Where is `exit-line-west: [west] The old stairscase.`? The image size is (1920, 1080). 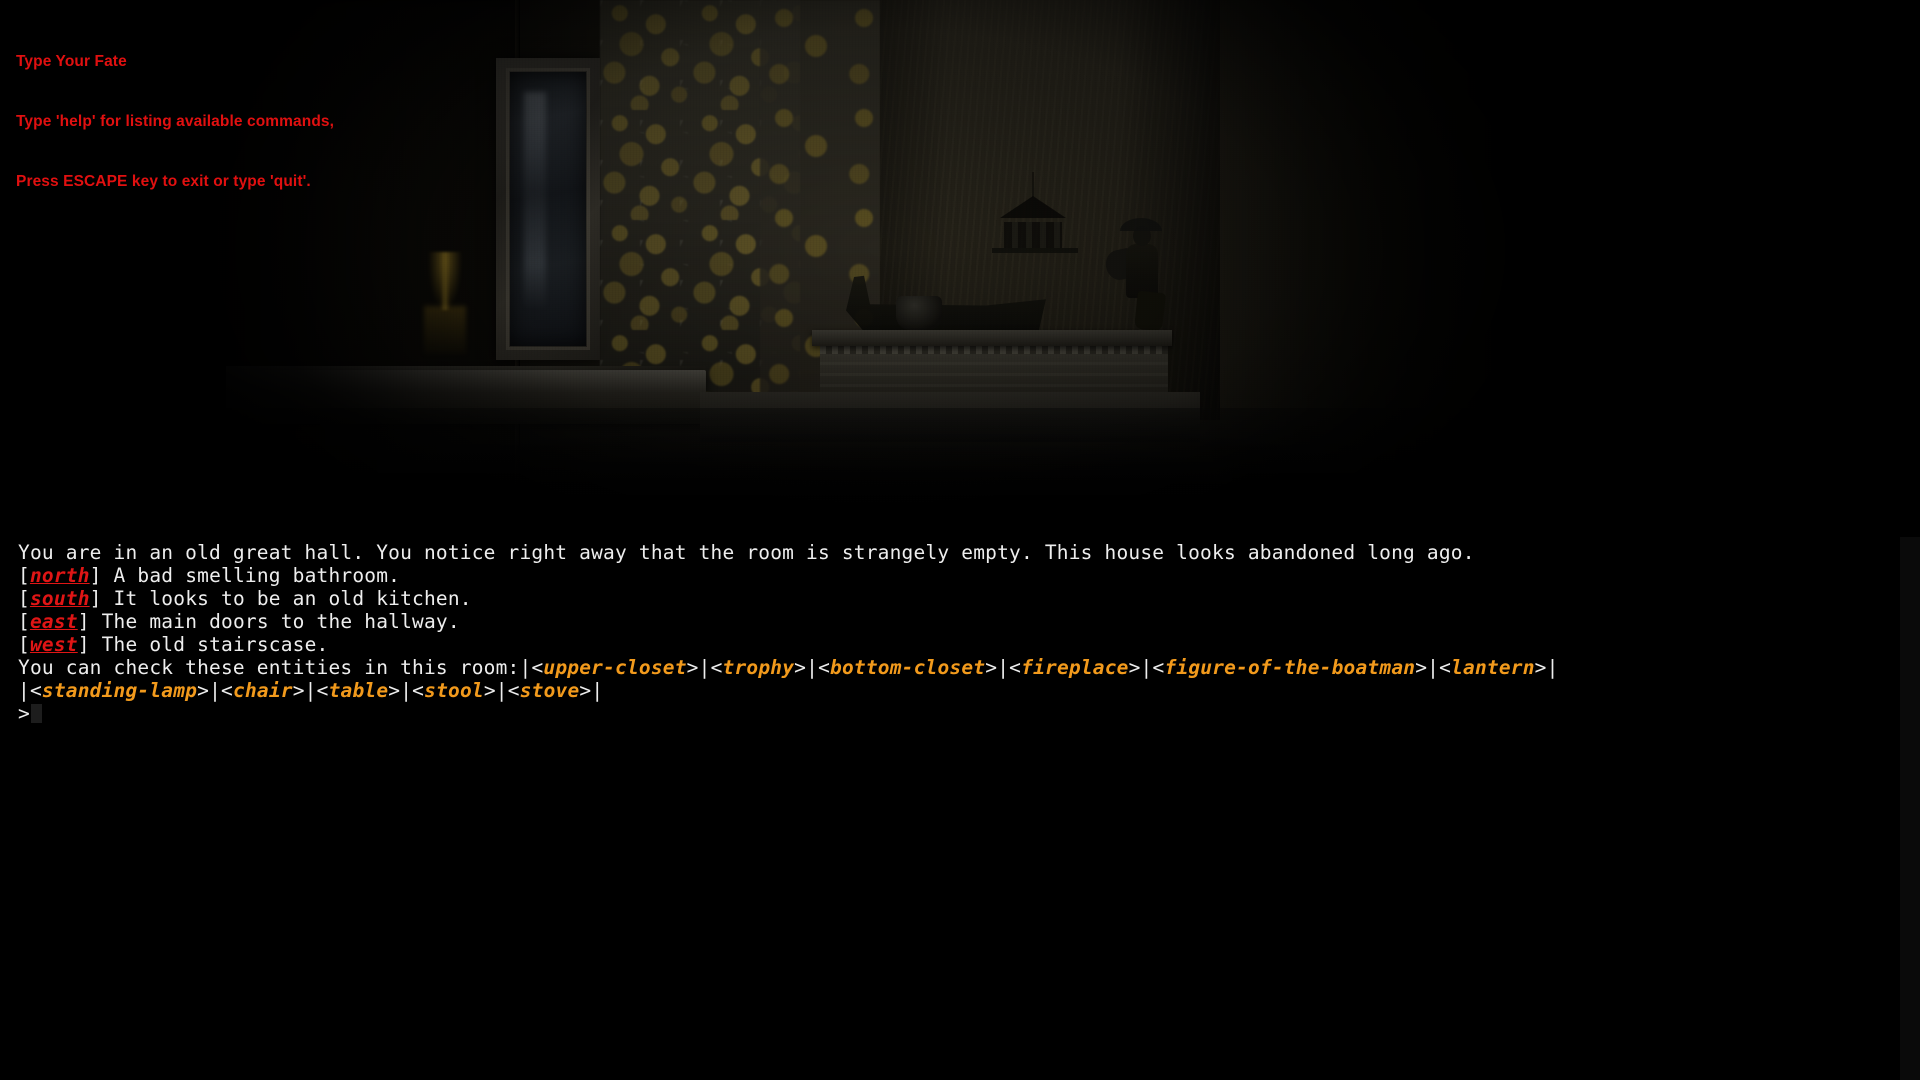
exit-line-west: [west] The old stairscase. is located at coordinates (959, 644).